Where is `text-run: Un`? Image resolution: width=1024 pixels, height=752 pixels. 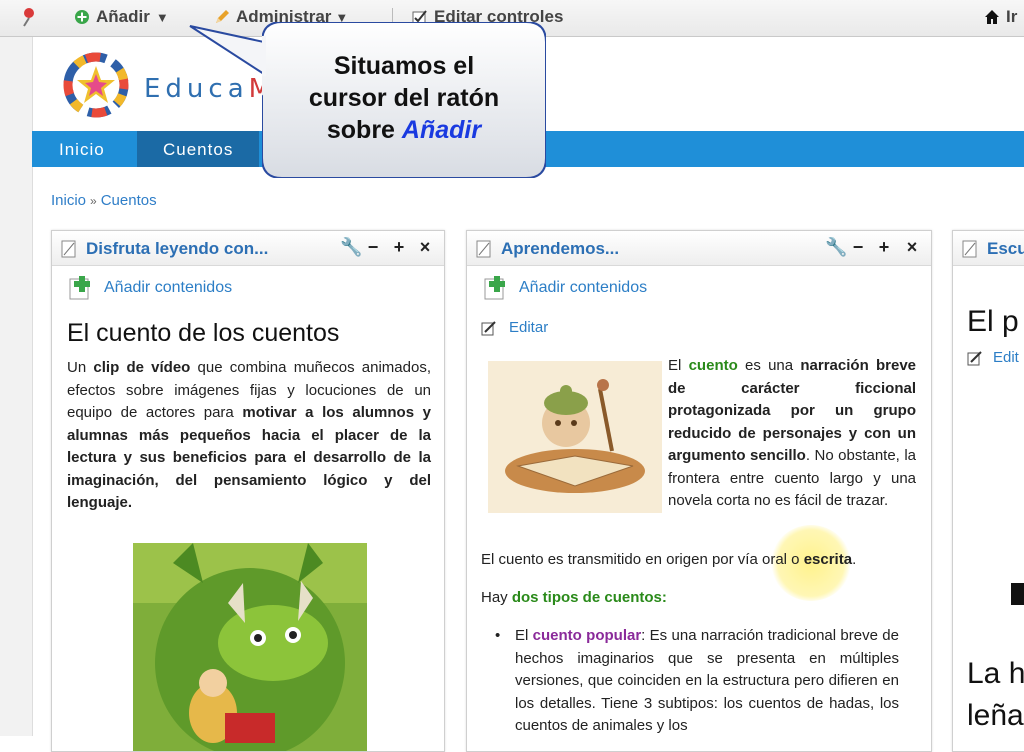
text-run: Un is located at coordinates (80, 367).